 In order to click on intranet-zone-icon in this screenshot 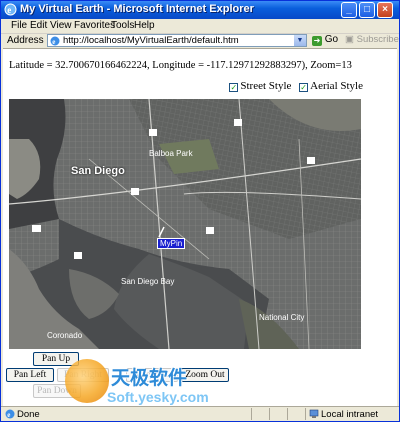, I will do `click(314, 413)`.